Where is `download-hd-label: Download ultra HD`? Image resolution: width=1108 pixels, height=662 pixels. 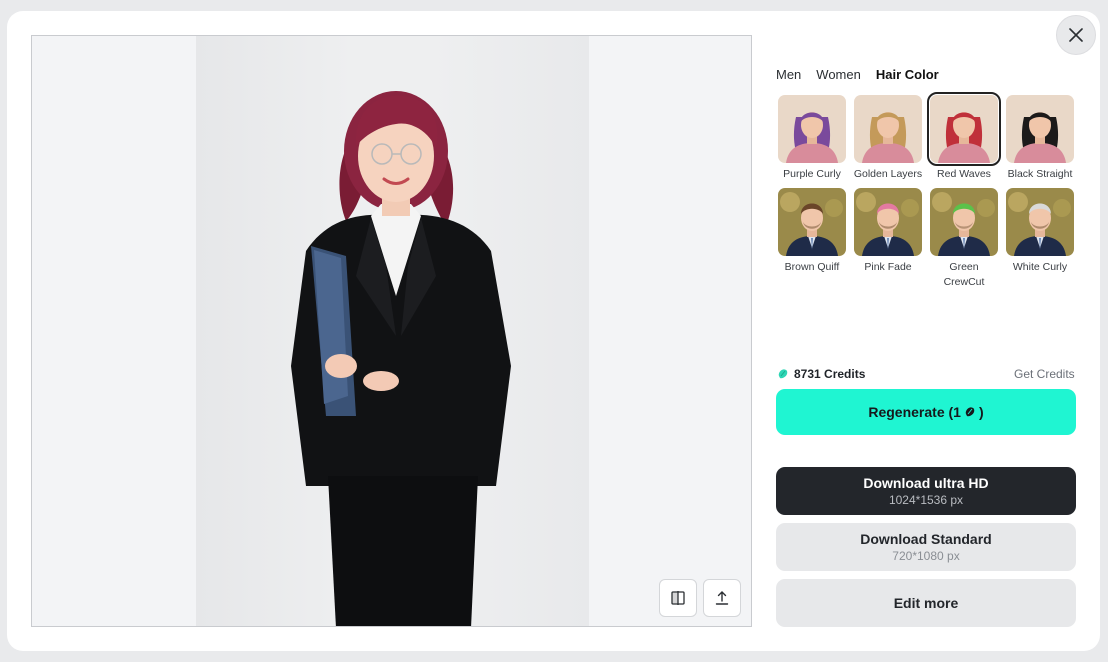
download-hd-label: Download ultra HD is located at coordinates (926, 482).